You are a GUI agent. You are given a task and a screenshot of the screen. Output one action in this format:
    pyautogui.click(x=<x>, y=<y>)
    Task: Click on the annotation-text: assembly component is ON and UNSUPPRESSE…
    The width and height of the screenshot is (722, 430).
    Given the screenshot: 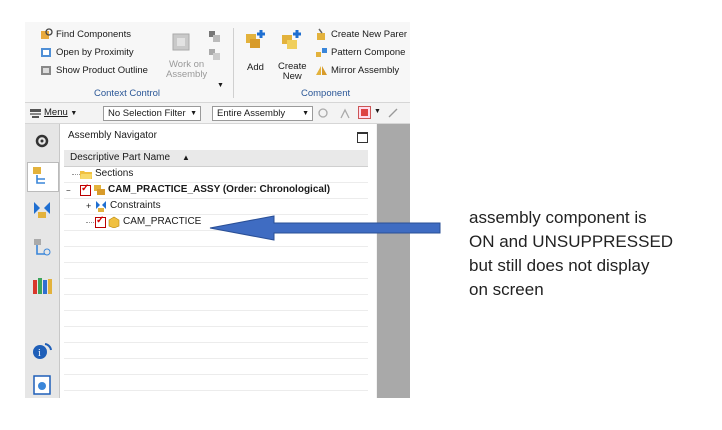 What is the action you would take?
    pyautogui.click(x=589, y=254)
    